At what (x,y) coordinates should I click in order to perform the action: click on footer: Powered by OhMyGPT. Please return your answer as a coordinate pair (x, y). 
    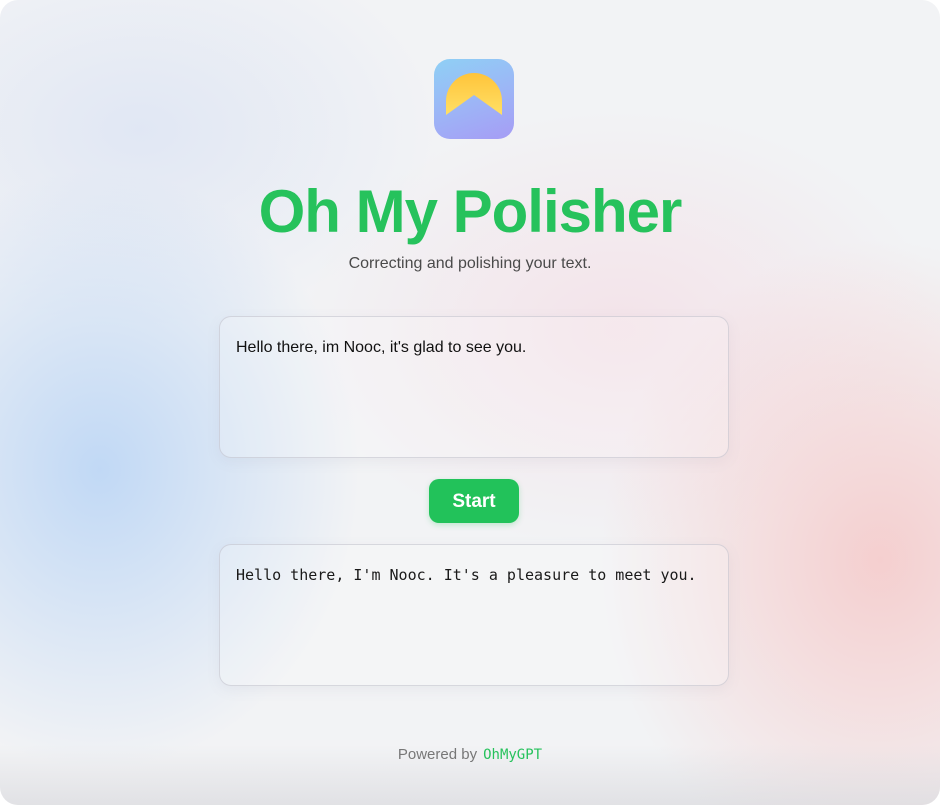
    Looking at the image, I should click on (470, 755).